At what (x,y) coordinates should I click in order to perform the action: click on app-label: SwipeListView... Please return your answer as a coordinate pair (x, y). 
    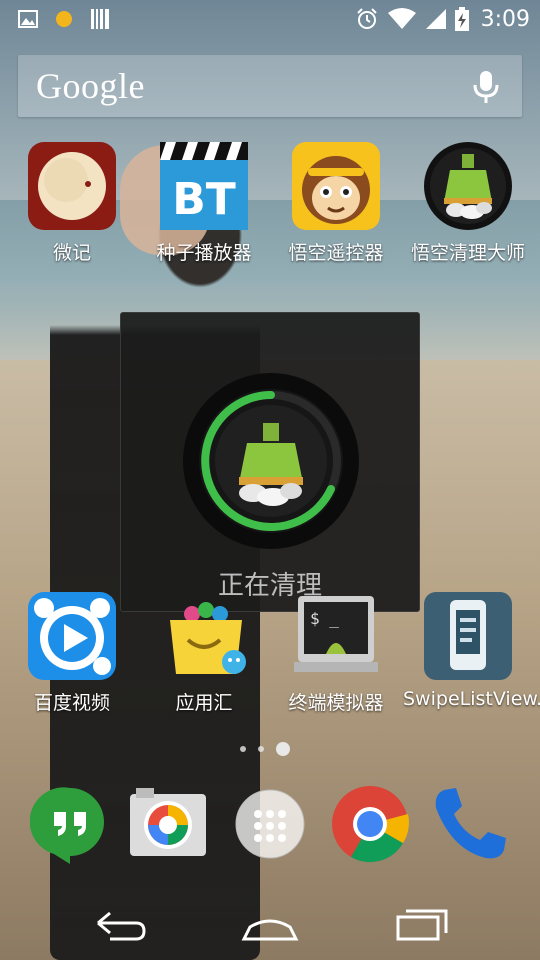
    Looking at the image, I should click on (471, 699).